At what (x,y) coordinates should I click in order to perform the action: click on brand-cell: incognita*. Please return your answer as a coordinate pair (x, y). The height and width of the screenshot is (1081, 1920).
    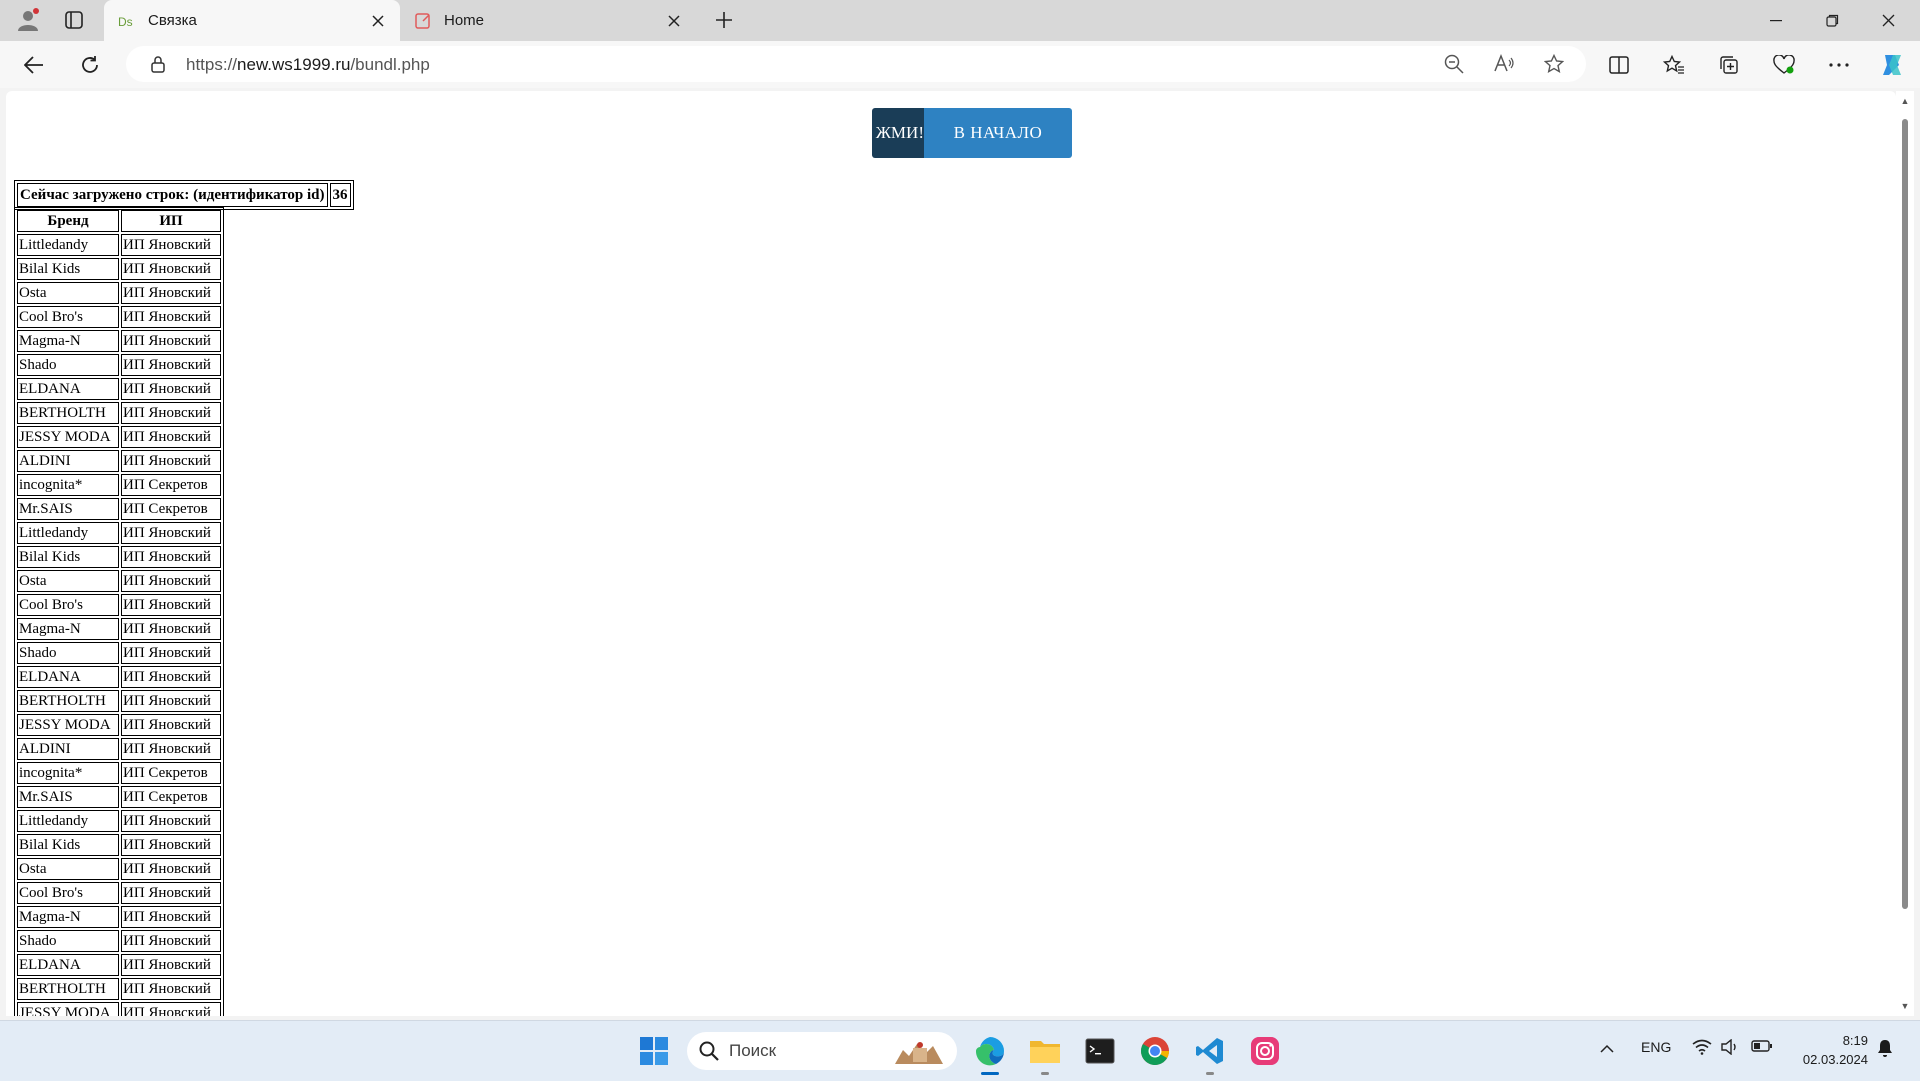
    Looking at the image, I should click on (68, 773).